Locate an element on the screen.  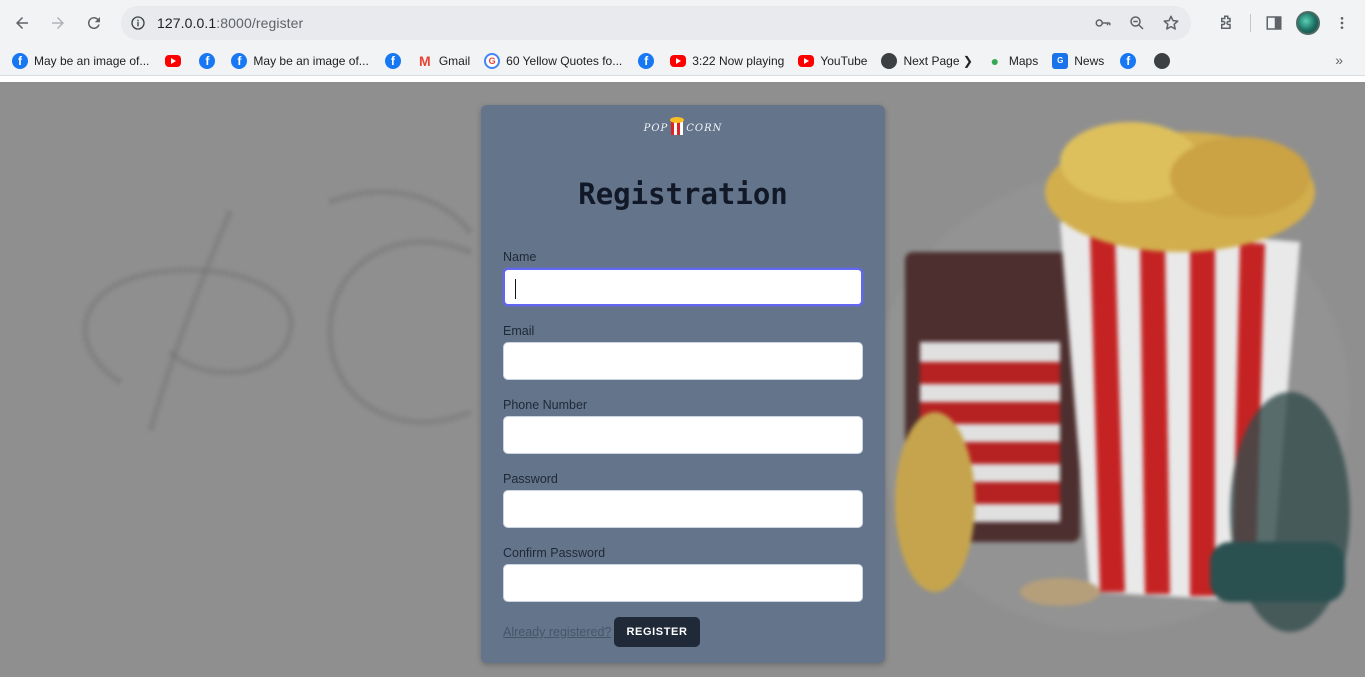
zoom-icon is located at coordinates (1137, 23).